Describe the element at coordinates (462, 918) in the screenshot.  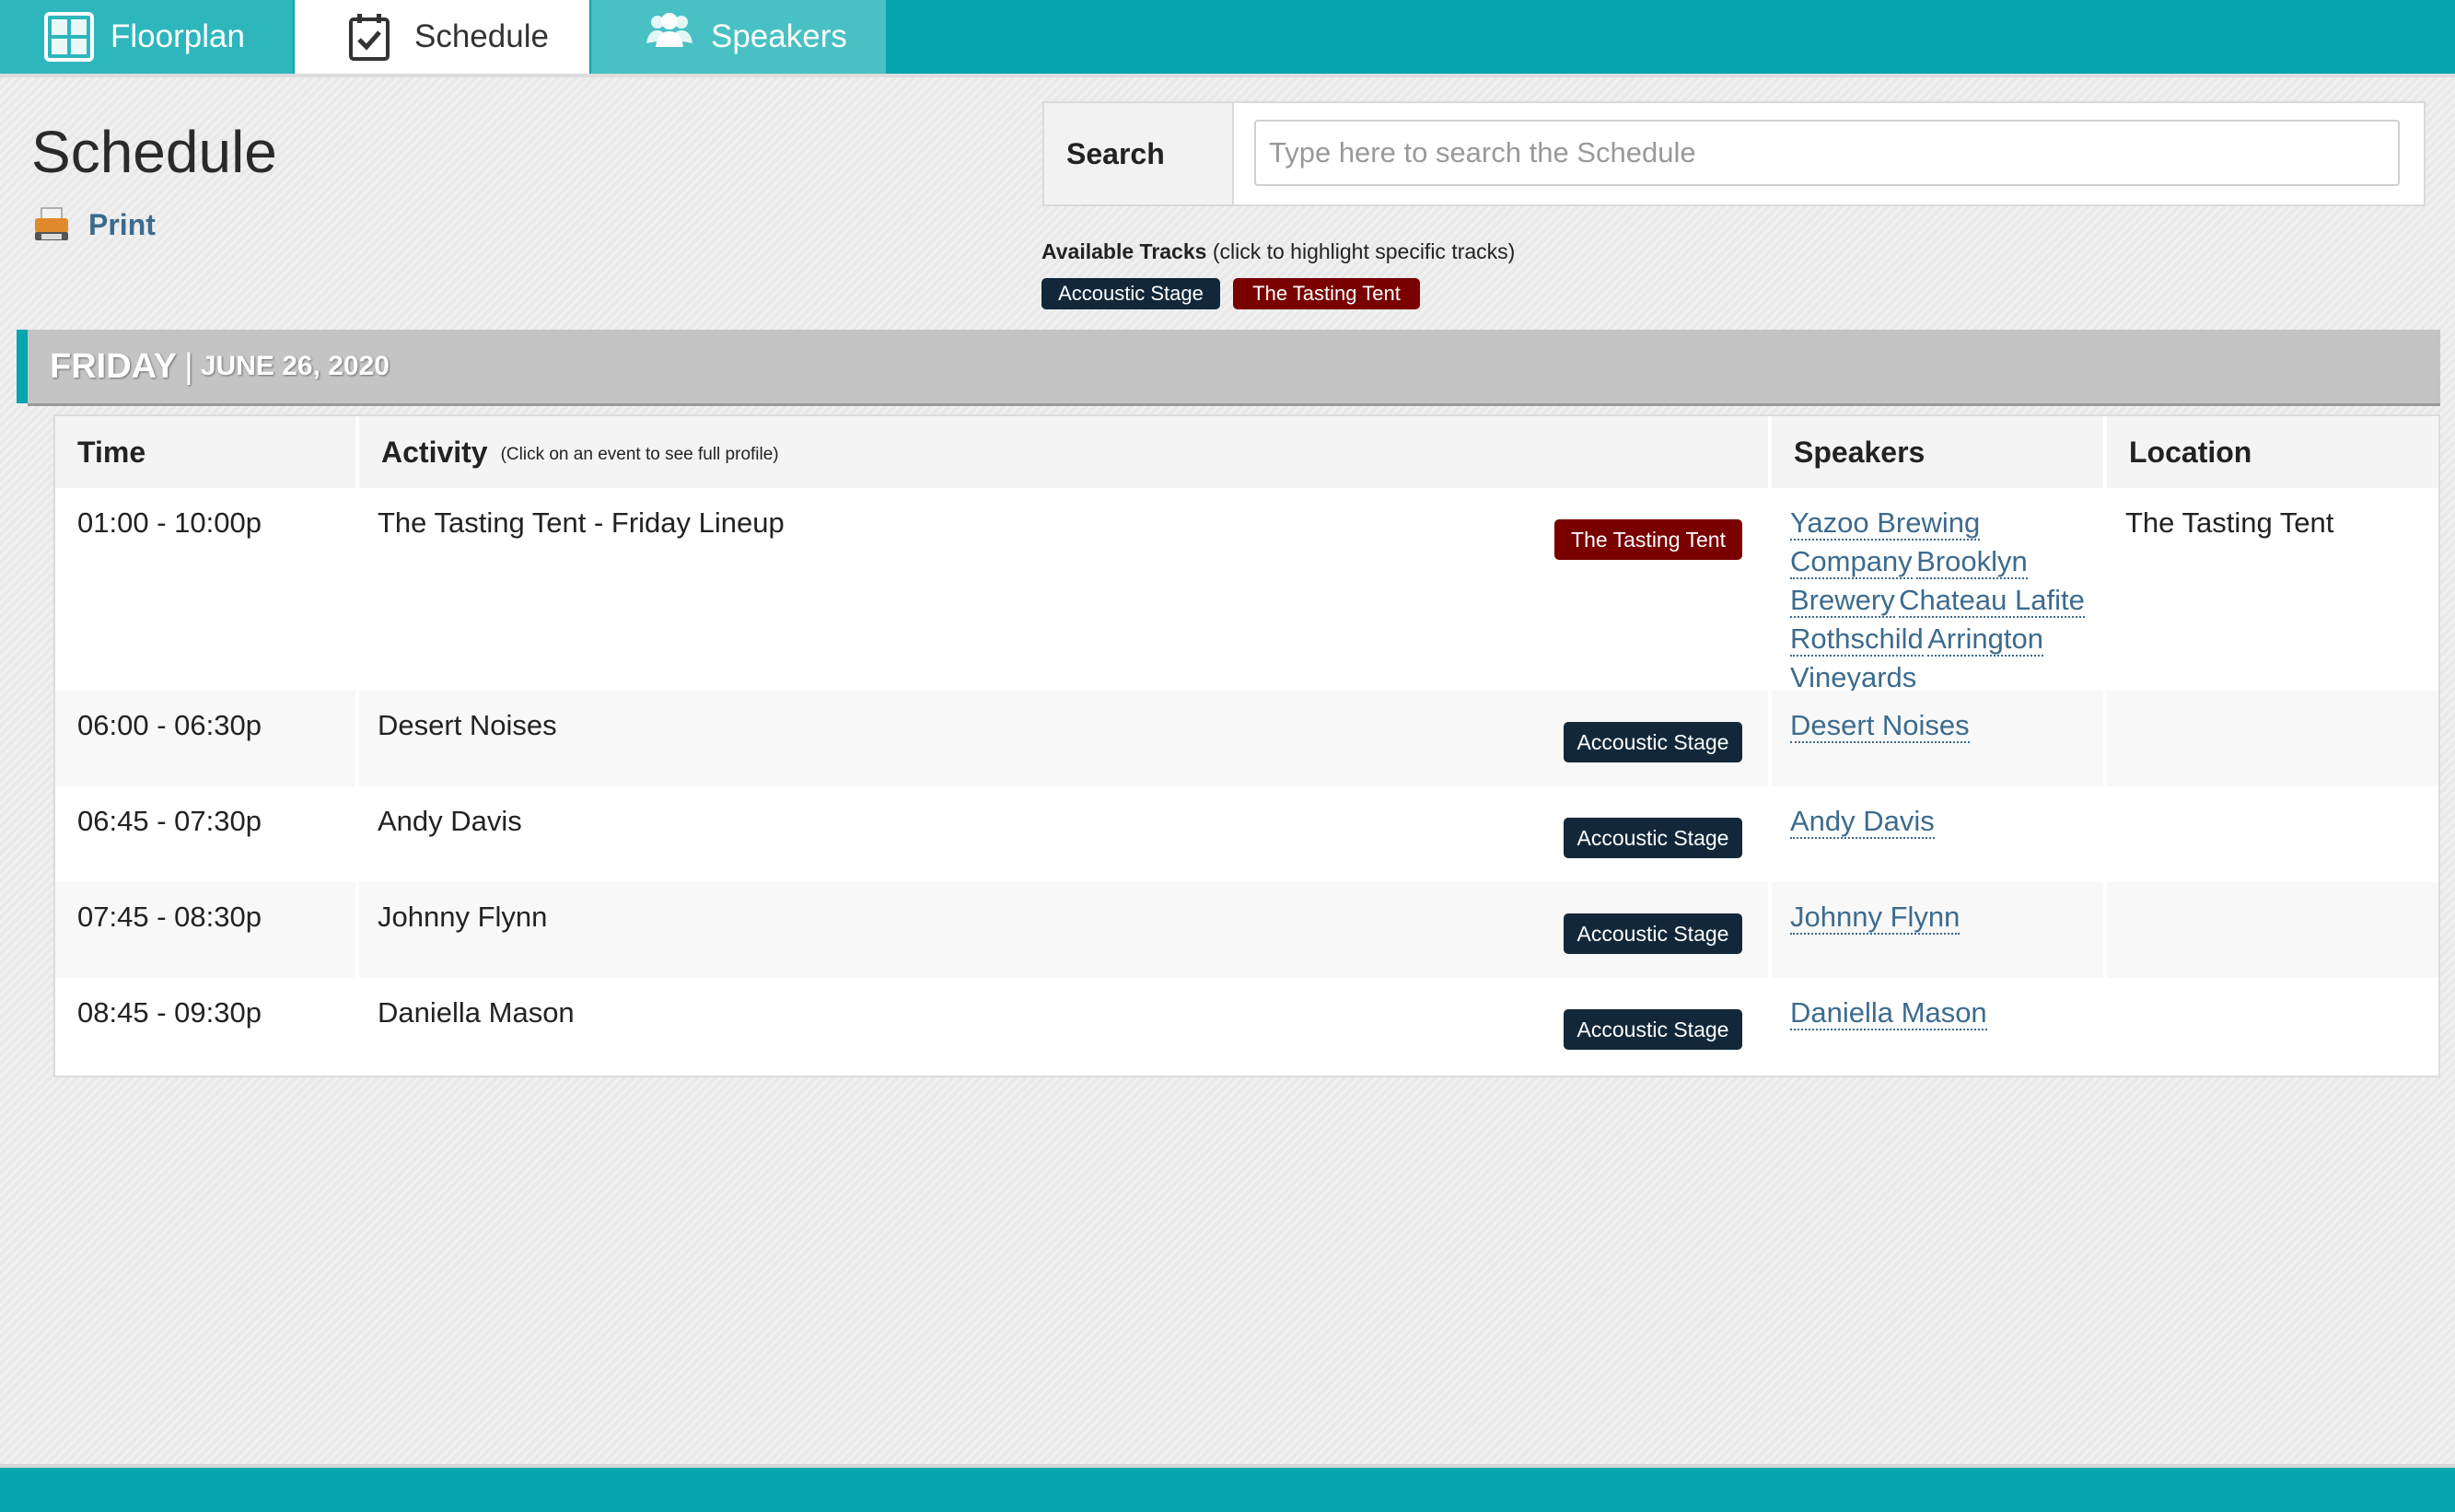
I see `row-activity: Johnny Flynn` at that location.